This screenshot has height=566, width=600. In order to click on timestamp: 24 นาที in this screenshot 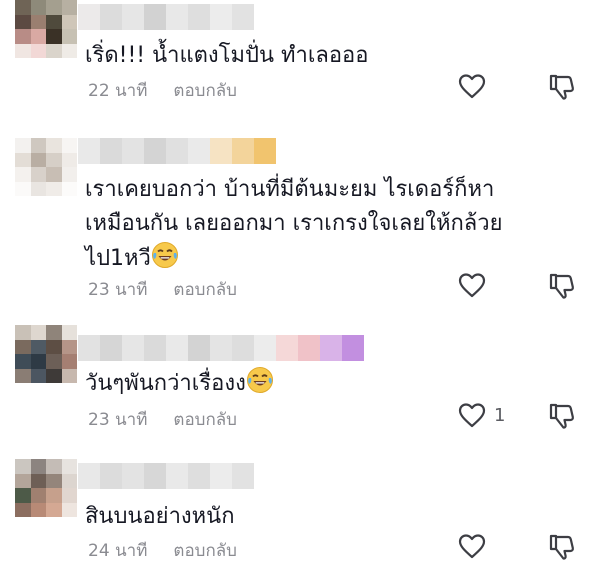, I will do `click(118, 551)`.